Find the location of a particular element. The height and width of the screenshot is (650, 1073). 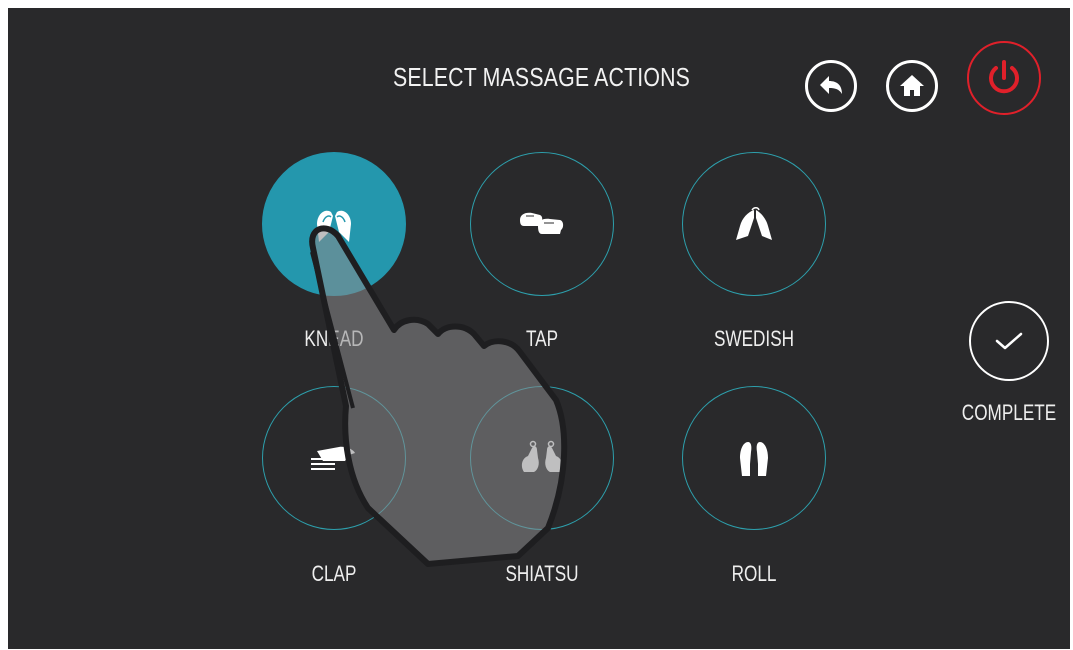

power-button is located at coordinates (1004, 78).